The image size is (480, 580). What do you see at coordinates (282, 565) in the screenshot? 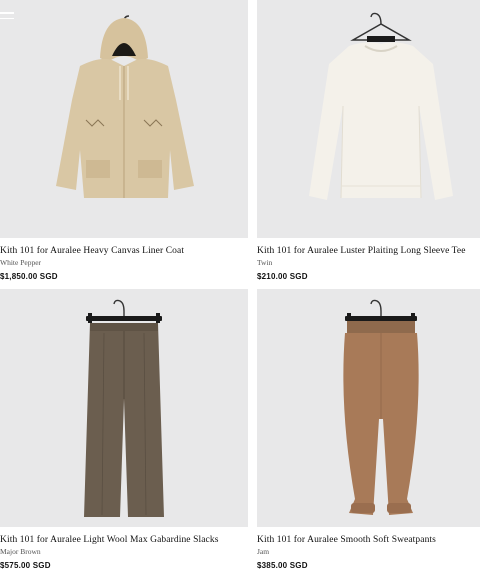
I see `product-price: $385.00 SGD` at bounding box center [282, 565].